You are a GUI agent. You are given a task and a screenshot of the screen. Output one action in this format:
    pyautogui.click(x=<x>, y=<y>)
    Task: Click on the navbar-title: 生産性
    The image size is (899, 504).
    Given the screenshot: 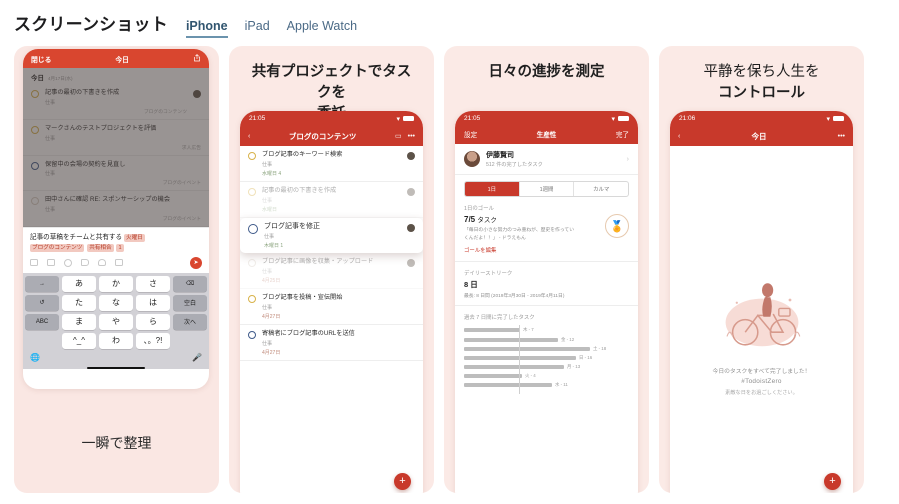 What is the action you would take?
    pyautogui.click(x=546, y=135)
    